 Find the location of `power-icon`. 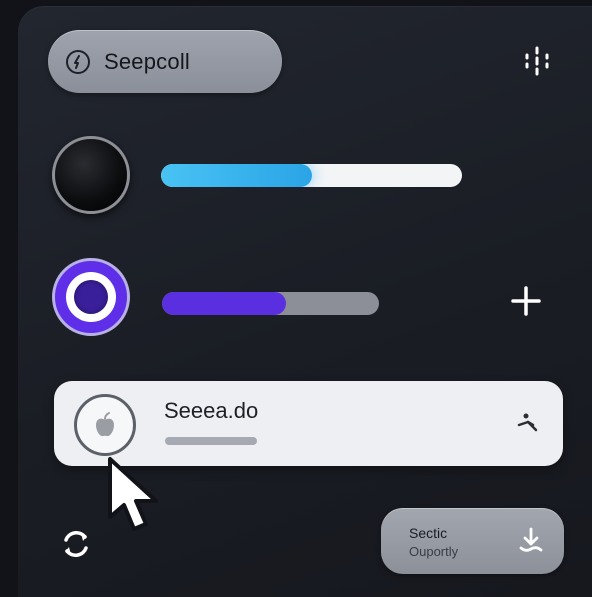

power-icon is located at coordinates (78, 61).